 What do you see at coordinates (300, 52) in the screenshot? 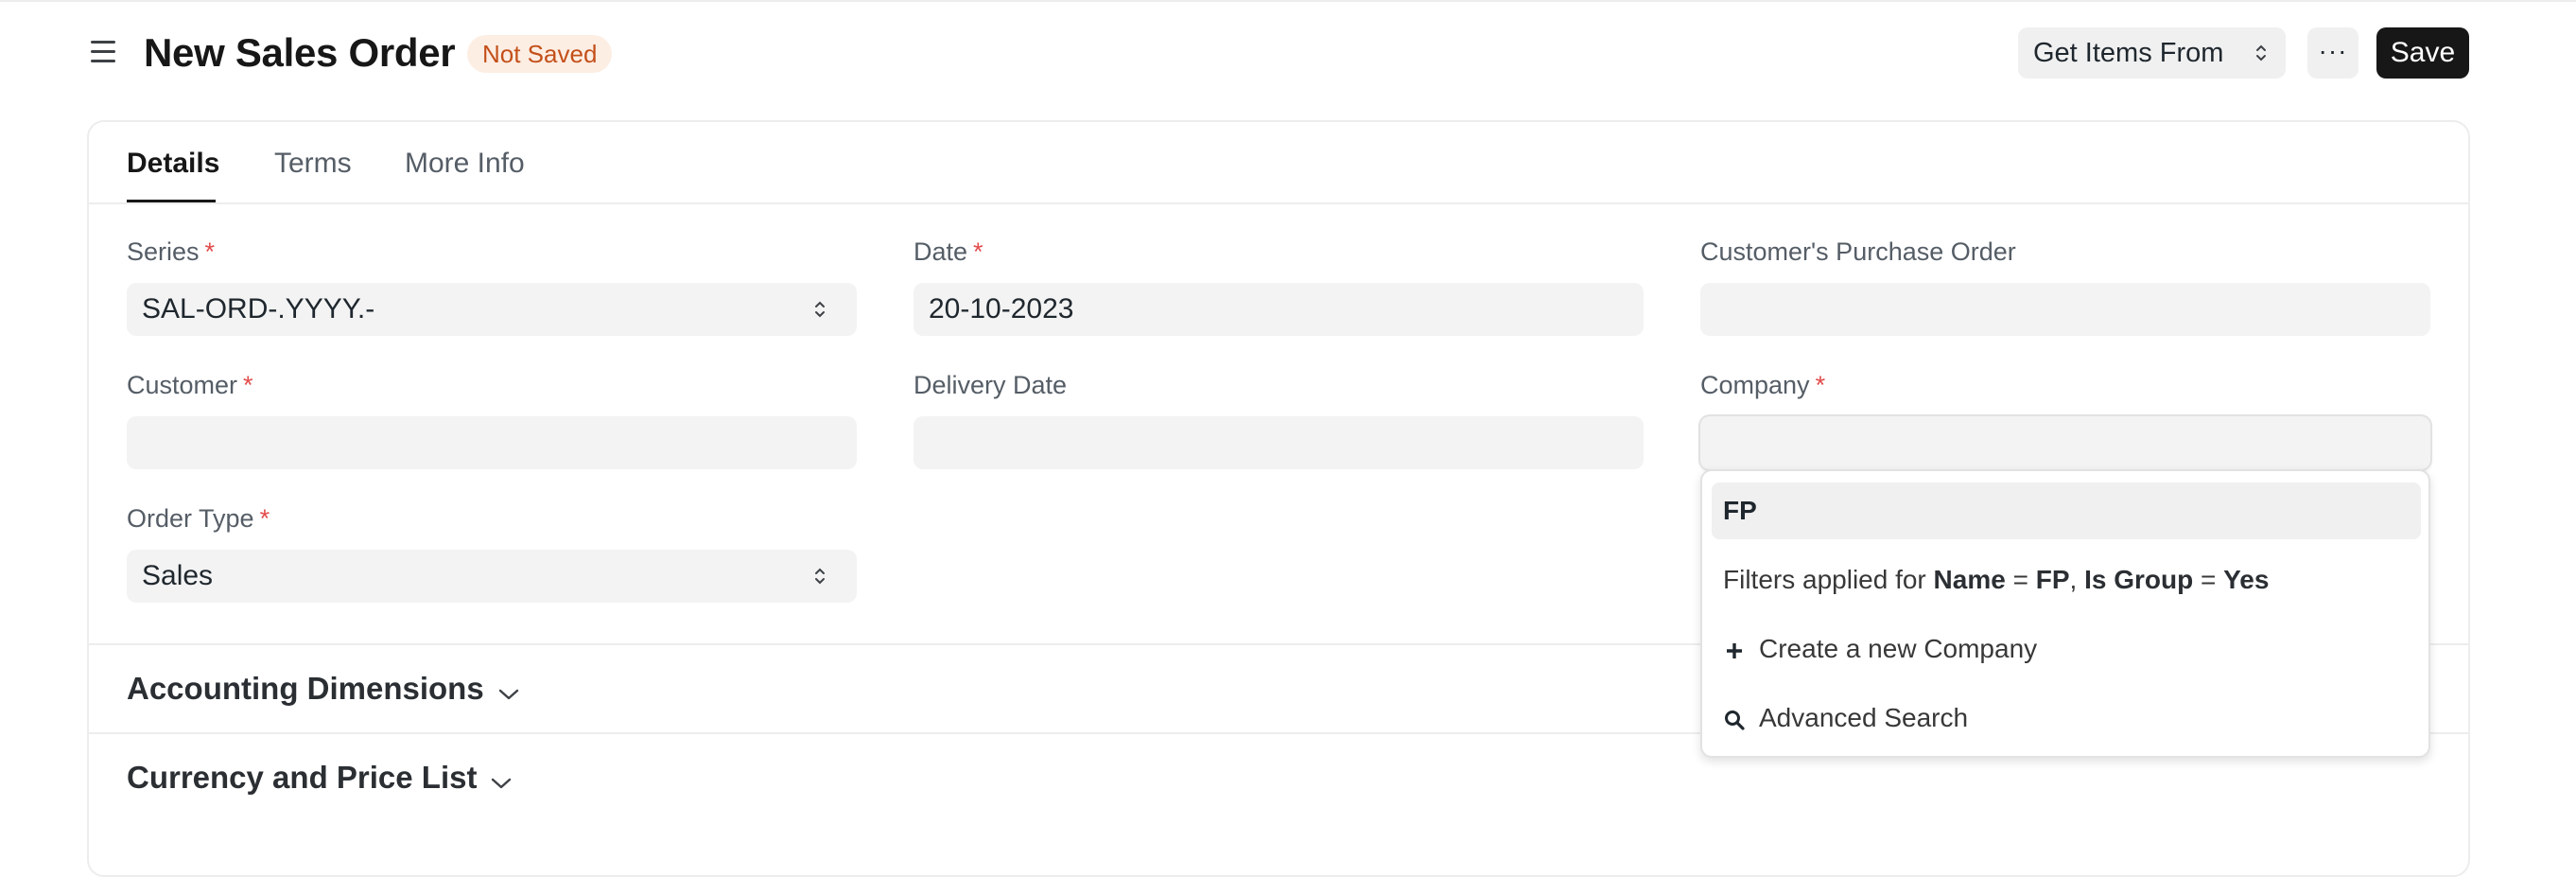
I see `page-title: New Sales Order` at bounding box center [300, 52].